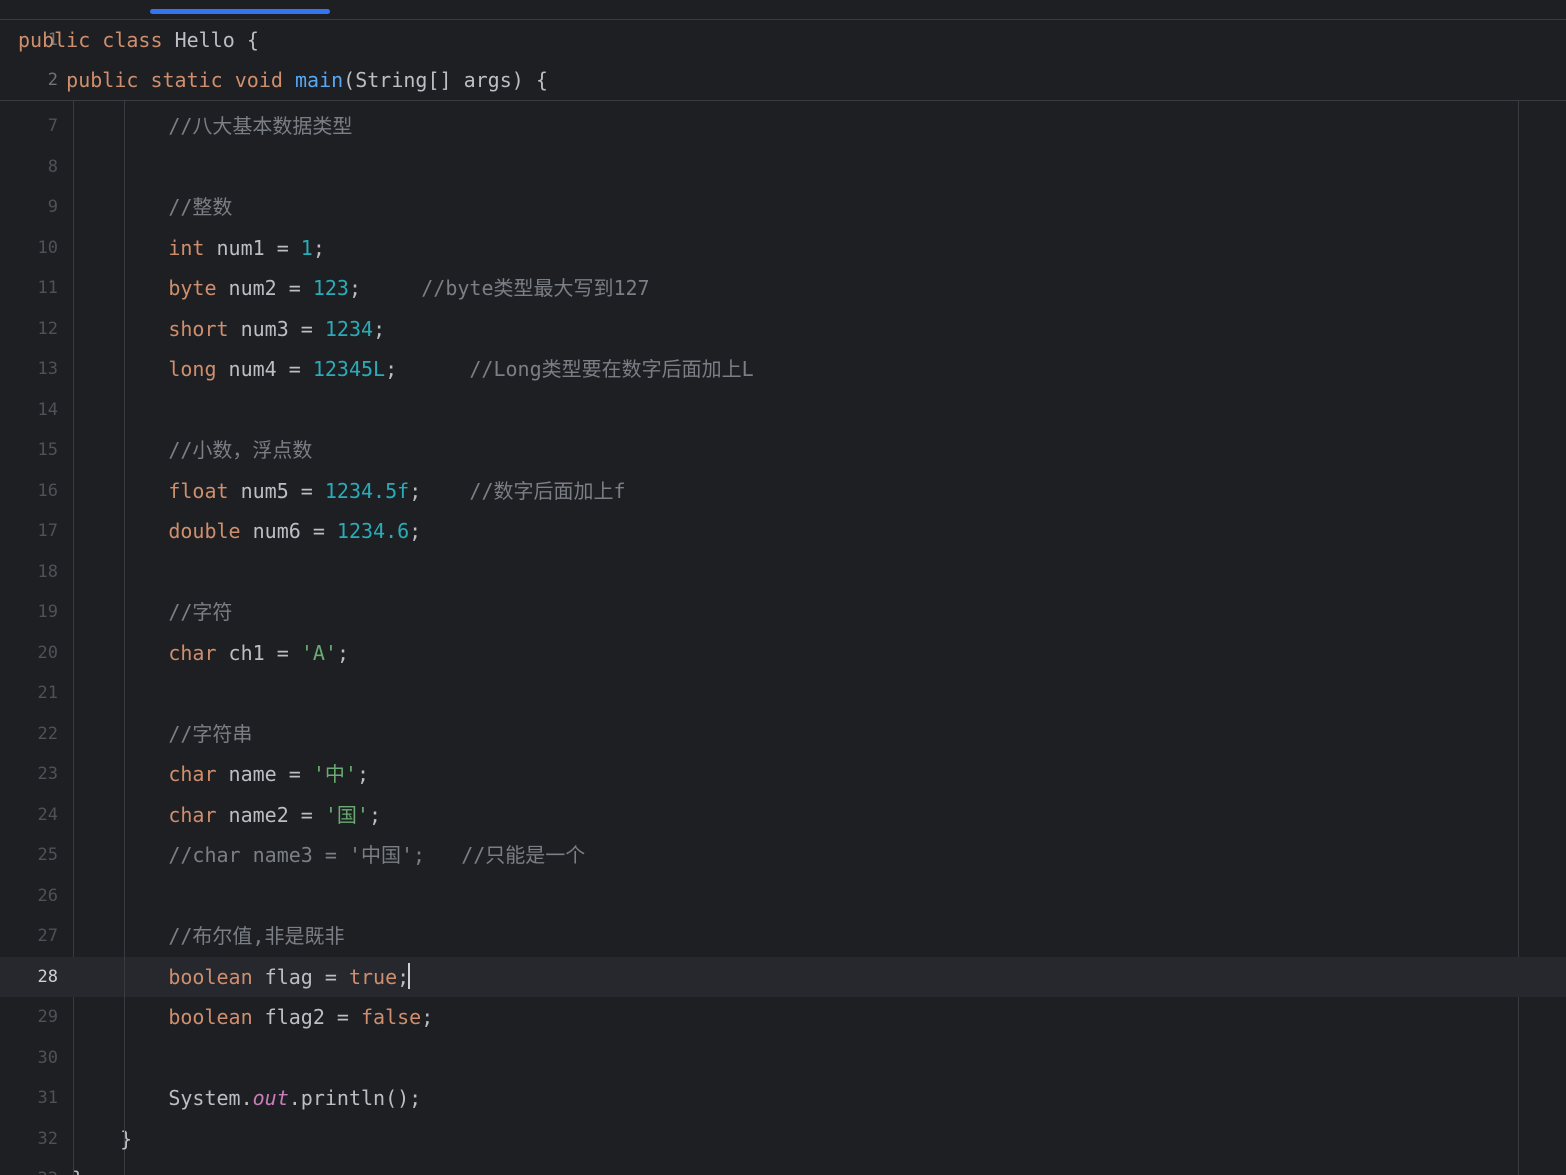 This screenshot has height=1175, width=1566. I want to click on code-text: }, so click(78, 1167).